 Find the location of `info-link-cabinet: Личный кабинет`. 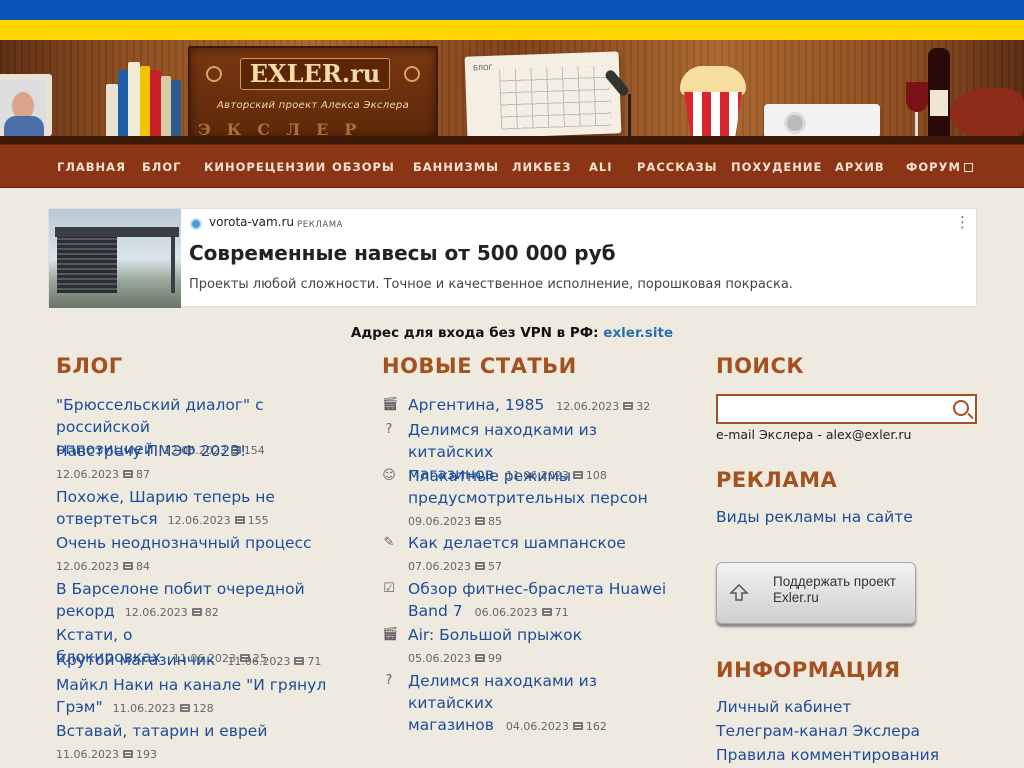

info-link-cabinet: Личный кабинет is located at coordinates (783, 707).